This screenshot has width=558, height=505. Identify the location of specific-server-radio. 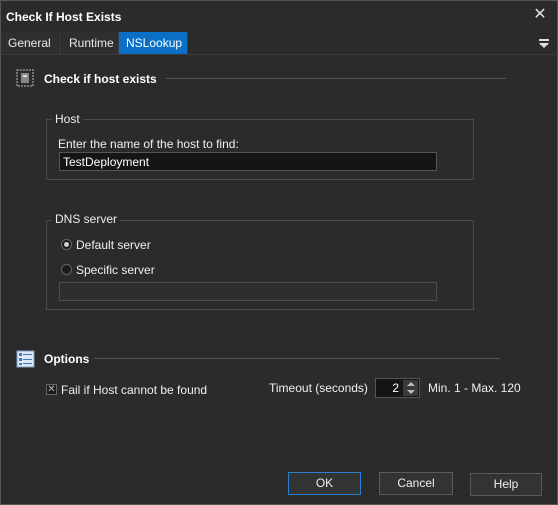
(66, 269).